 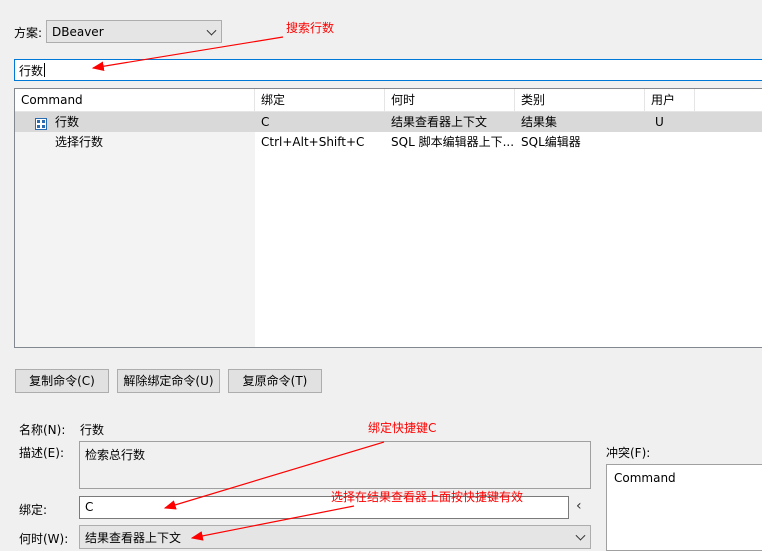 What do you see at coordinates (265, 122) in the screenshot?
I see `cell-binding: C` at bounding box center [265, 122].